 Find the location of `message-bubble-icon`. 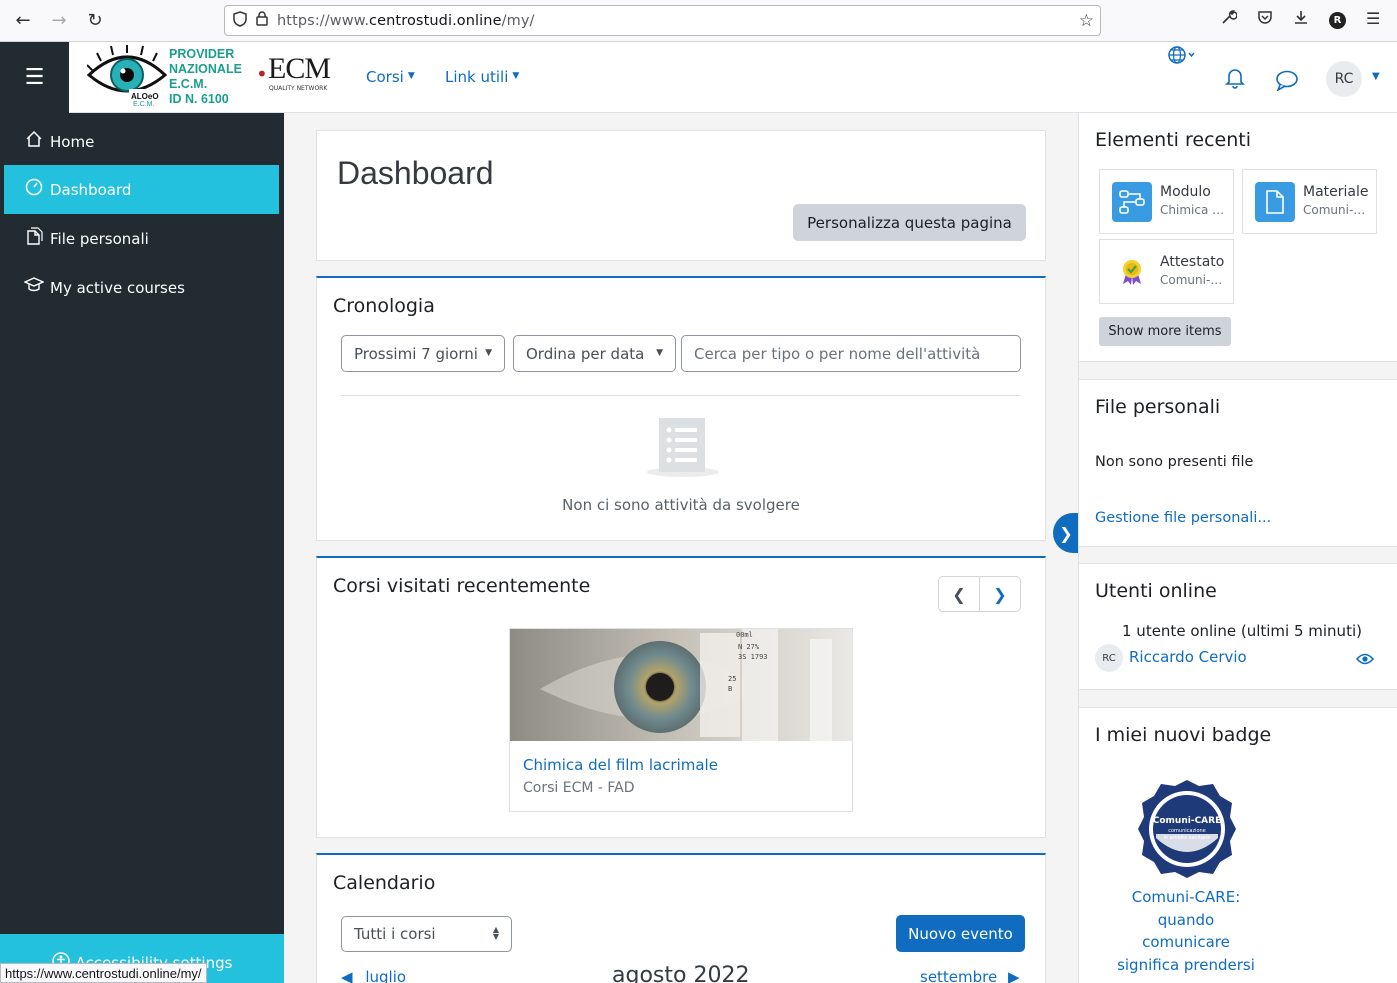

message-bubble-icon is located at coordinates (1287, 82).